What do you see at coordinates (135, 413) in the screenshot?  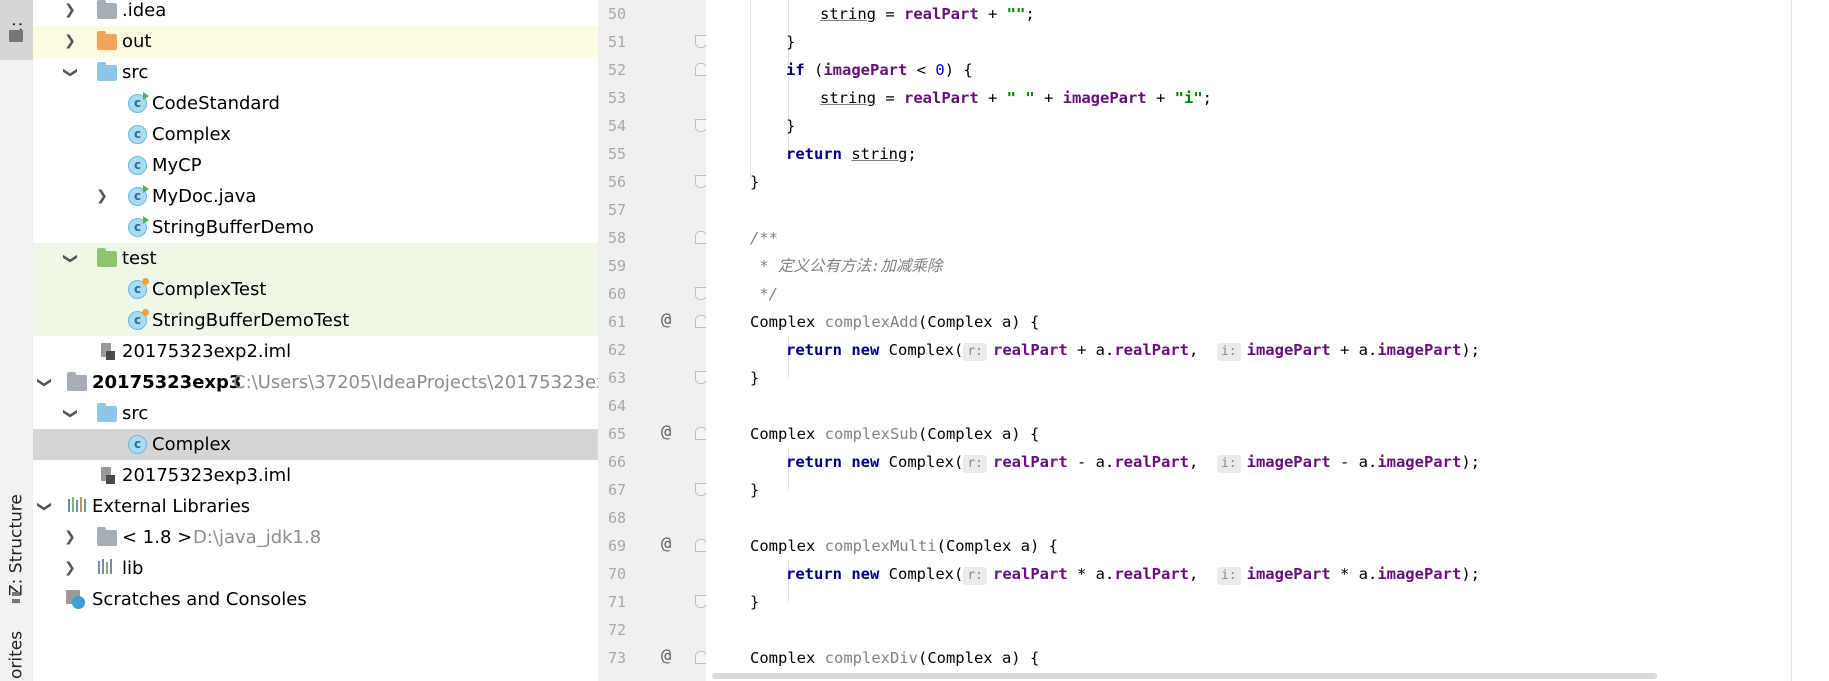 I see `tree-item-label: src` at bounding box center [135, 413].